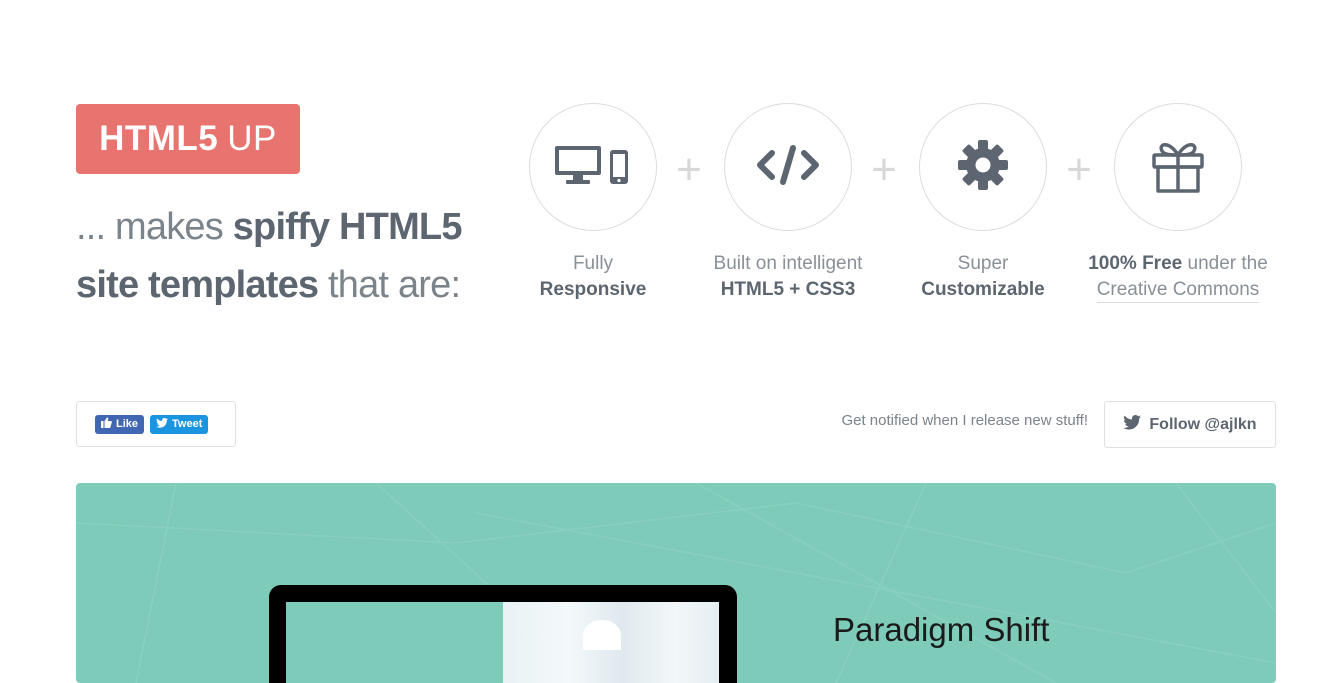  Describe the element at coordinates (1135, 263) in the screenshot. I see `feature-line1-bold: 100% Free` at that location.